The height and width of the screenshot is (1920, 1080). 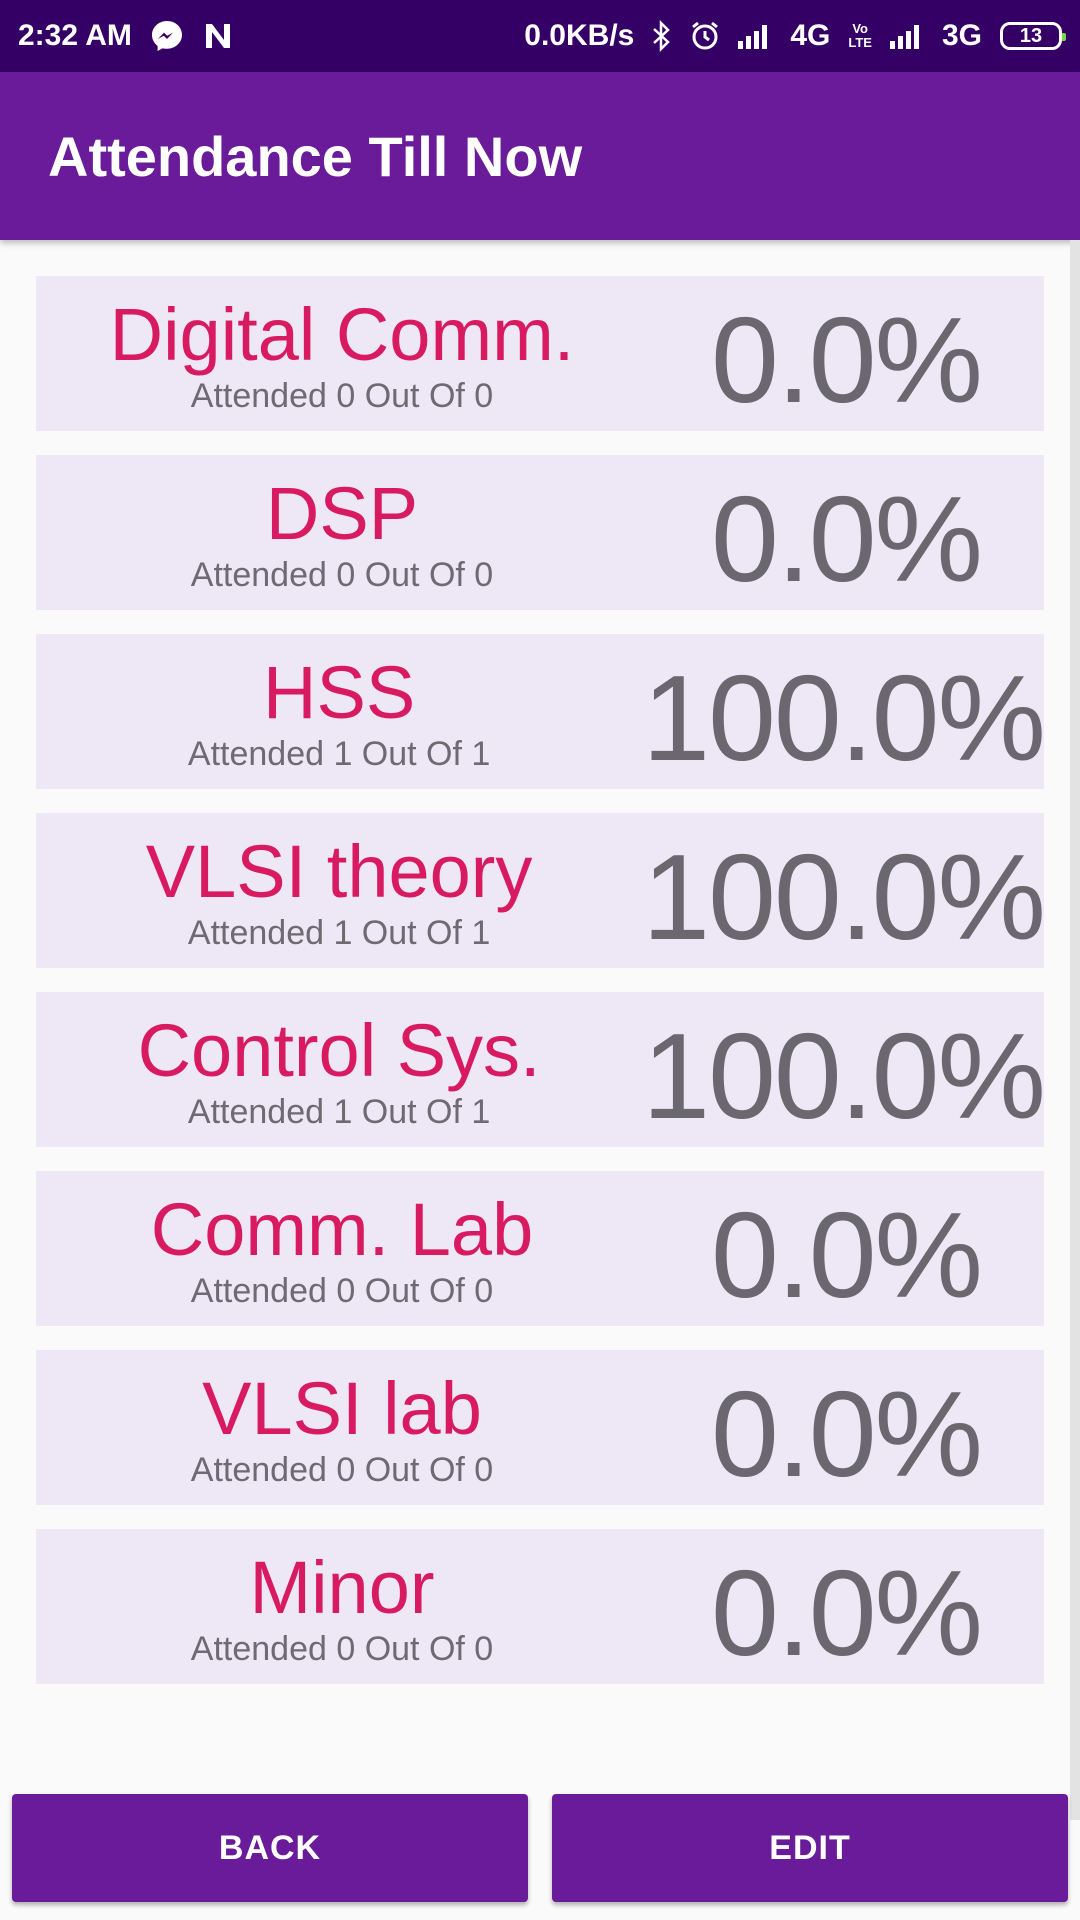 What do you see at coordinates (342, 1408) in the screenshot?
I see `subject-name: VLSI lab` at bounding box center [342, 1408].